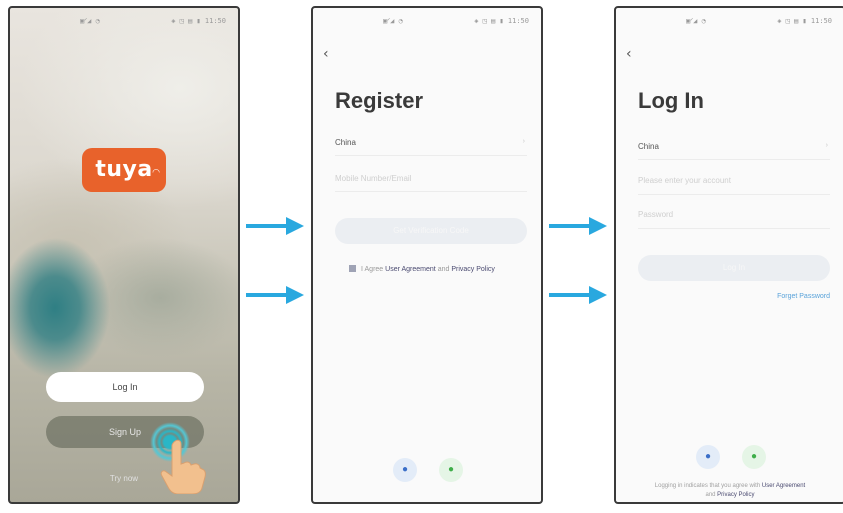 This screenshot has width=843, height=513. I want to click on agree-prefix: I Agree, so click(372, 269).